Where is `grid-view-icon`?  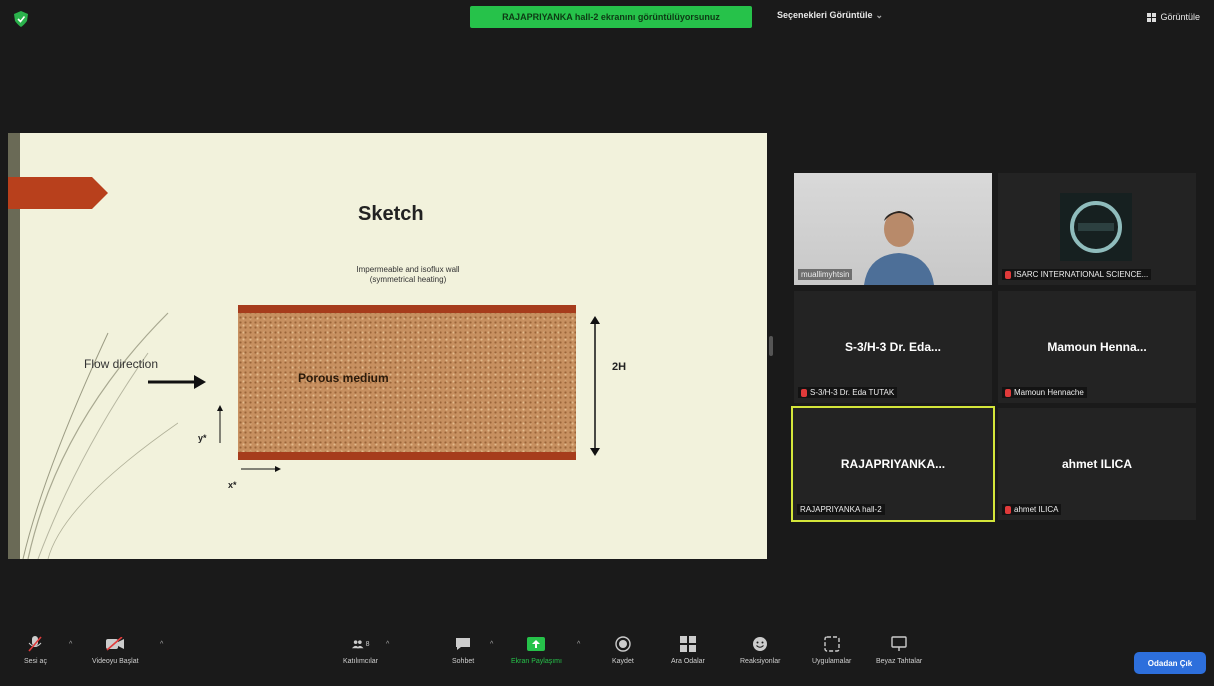 grid-view-icon is located at coordinates (1152, 17).